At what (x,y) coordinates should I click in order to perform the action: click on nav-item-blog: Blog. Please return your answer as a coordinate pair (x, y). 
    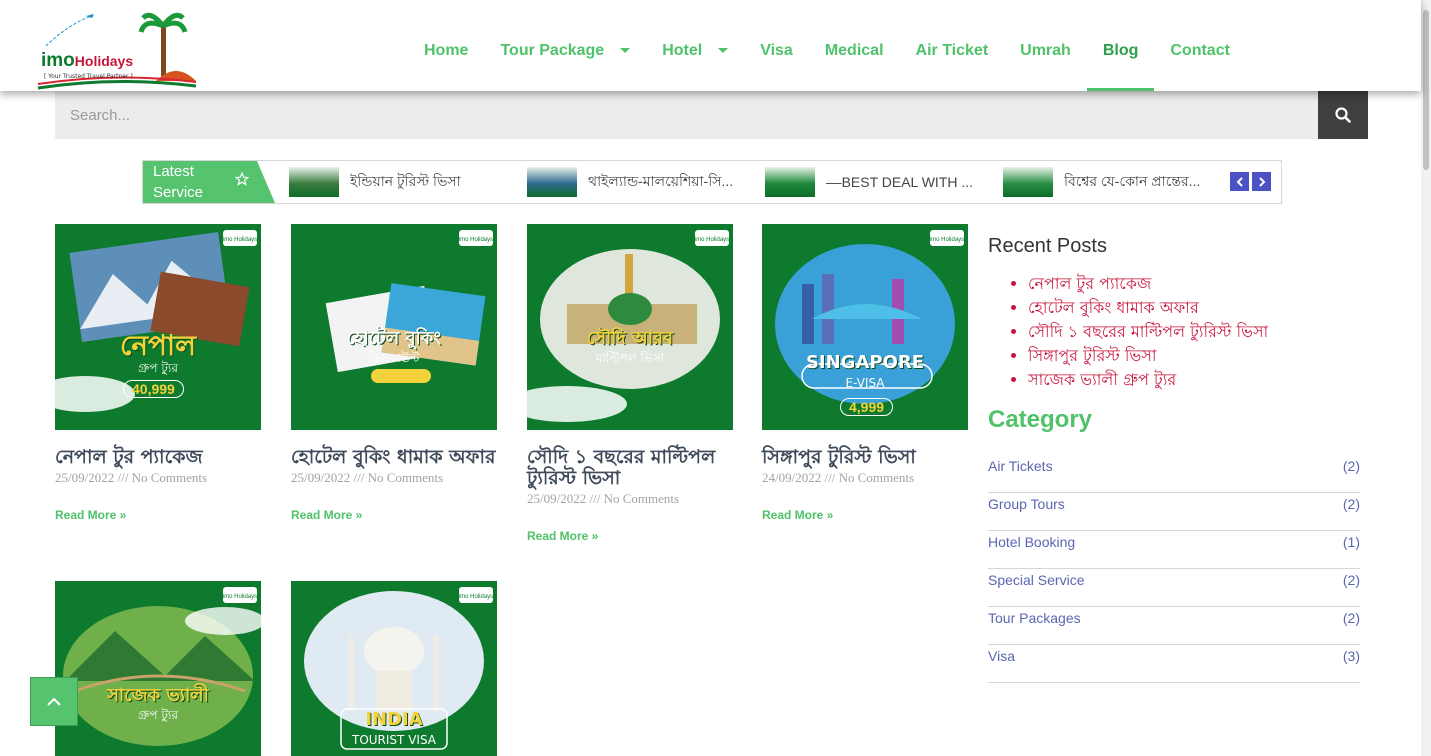
    Looking at the image, I should click on (1120, 45).